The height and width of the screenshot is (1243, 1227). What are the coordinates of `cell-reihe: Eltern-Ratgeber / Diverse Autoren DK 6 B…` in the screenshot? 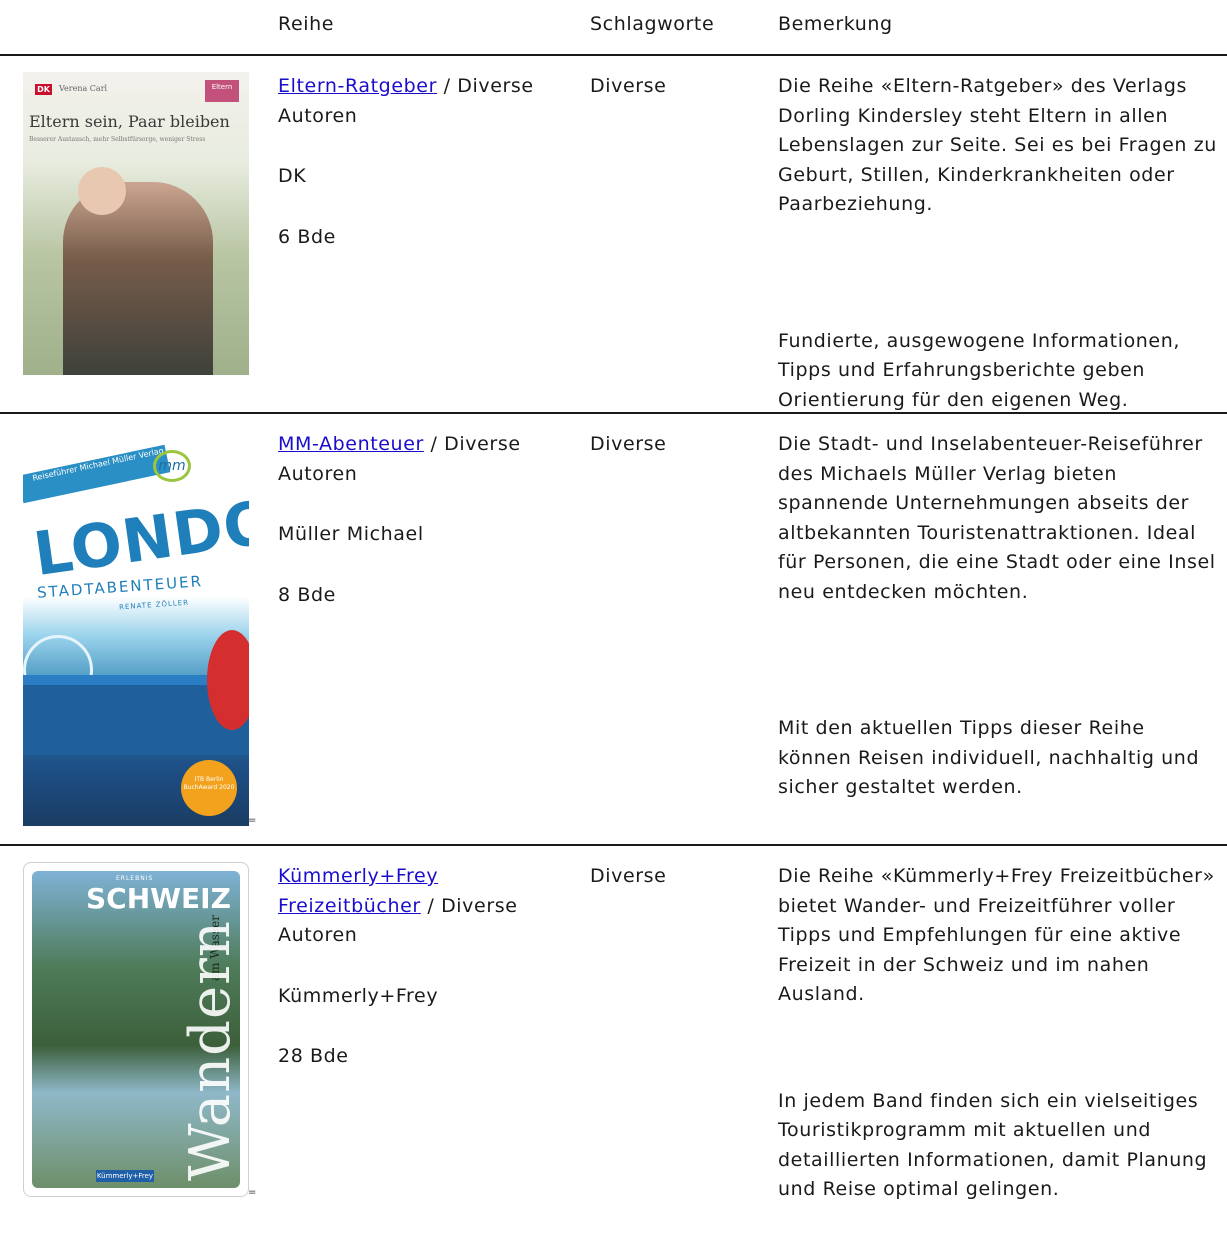 It's located at (423, 162).